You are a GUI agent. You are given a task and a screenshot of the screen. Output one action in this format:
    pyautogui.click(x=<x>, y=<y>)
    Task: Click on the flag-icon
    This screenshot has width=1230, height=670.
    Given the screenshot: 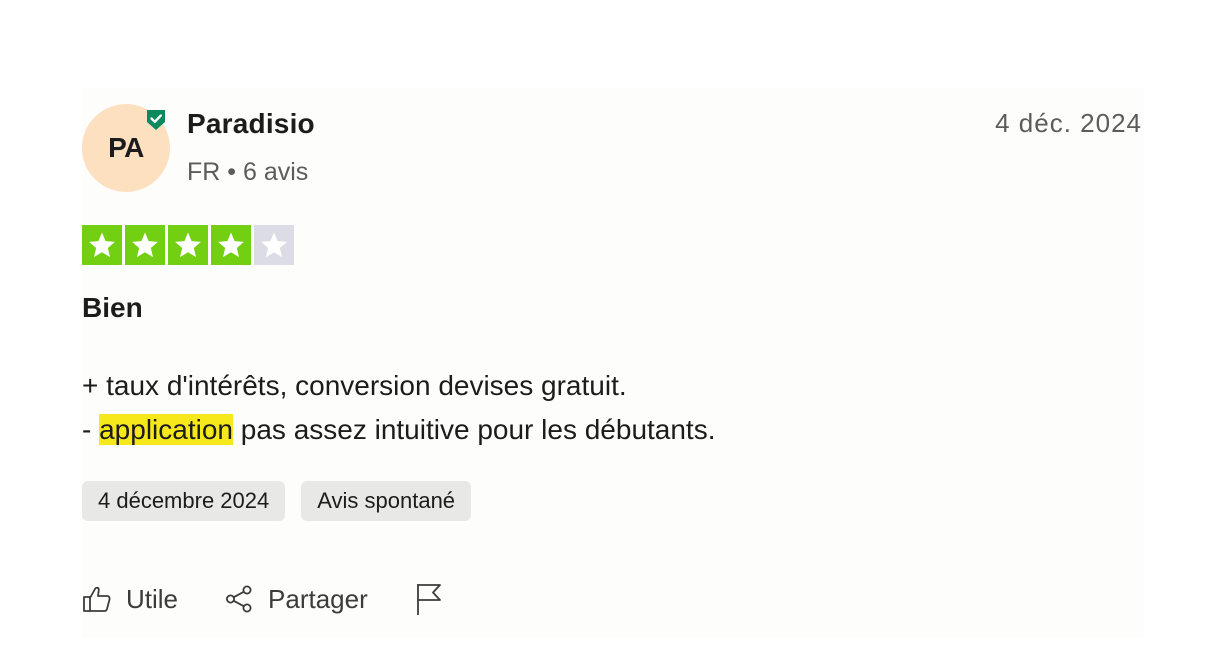 What is the action you would take?
    pyautogui.click(x=429, y=599)
    